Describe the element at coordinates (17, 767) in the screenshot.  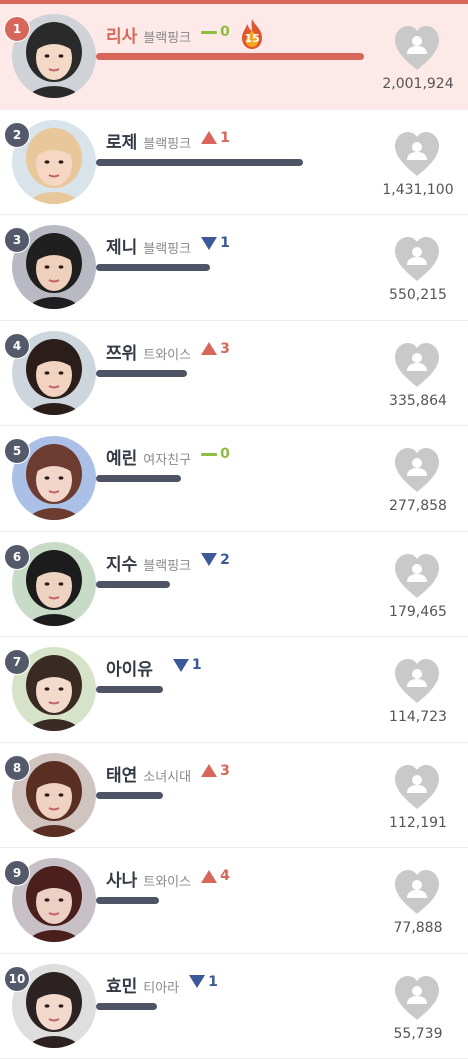
I see `rank-badge: 8` at that location.